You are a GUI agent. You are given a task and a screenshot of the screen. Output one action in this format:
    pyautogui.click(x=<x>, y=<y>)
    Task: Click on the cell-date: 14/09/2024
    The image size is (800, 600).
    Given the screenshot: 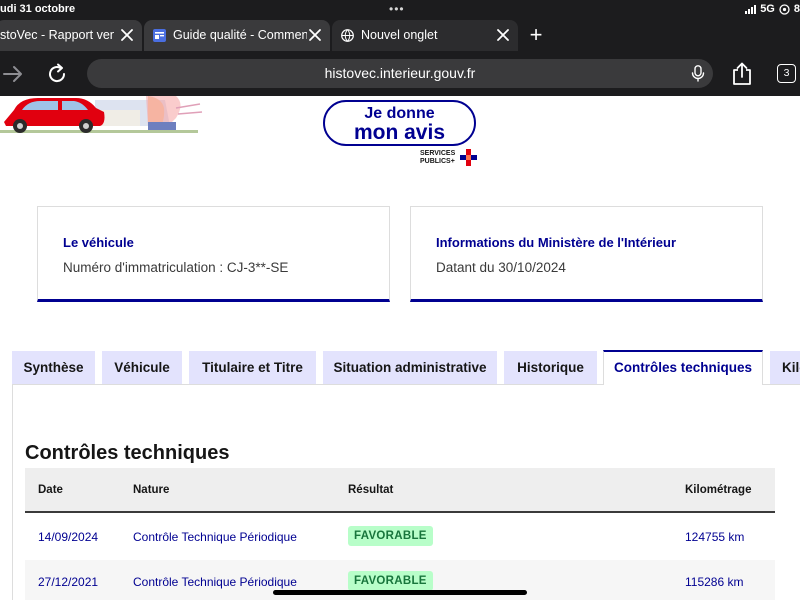 What is the action you would take?
    pyautogui.click(x=68, y=537)
    